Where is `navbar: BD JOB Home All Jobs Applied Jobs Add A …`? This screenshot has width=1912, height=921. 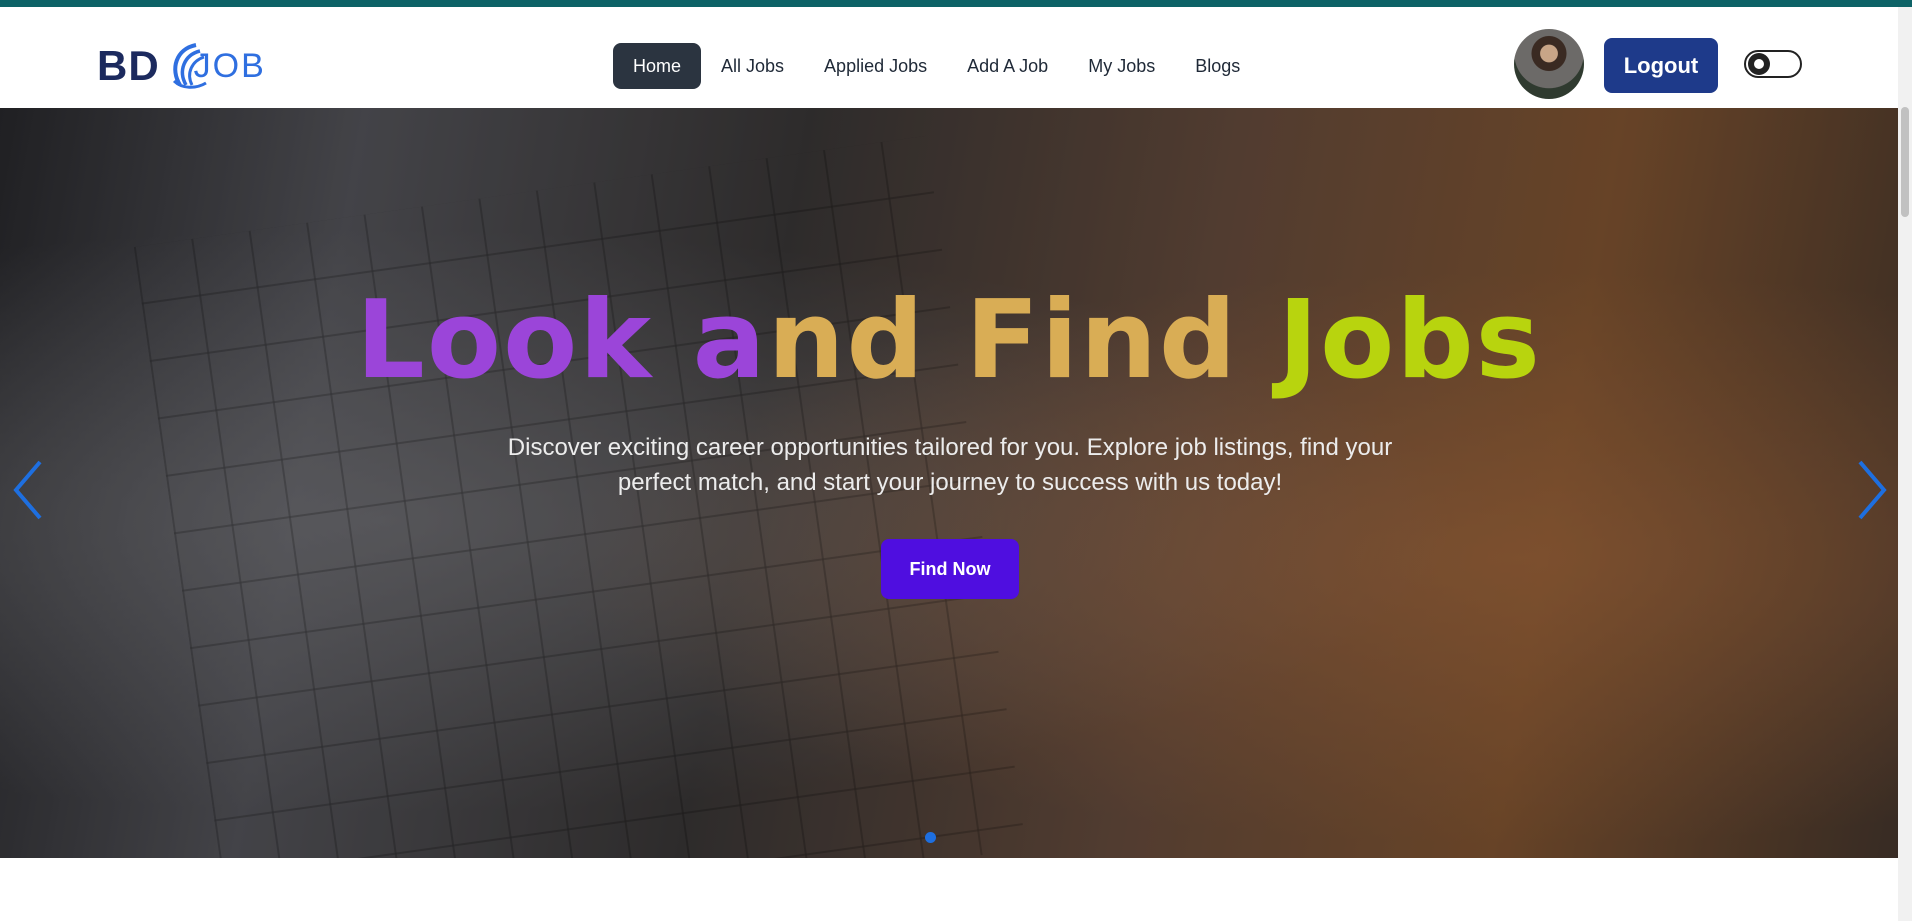 navbar: BD JOB Home All Jobs Applied Jobs Add A … is located at coordinates (949, 57).